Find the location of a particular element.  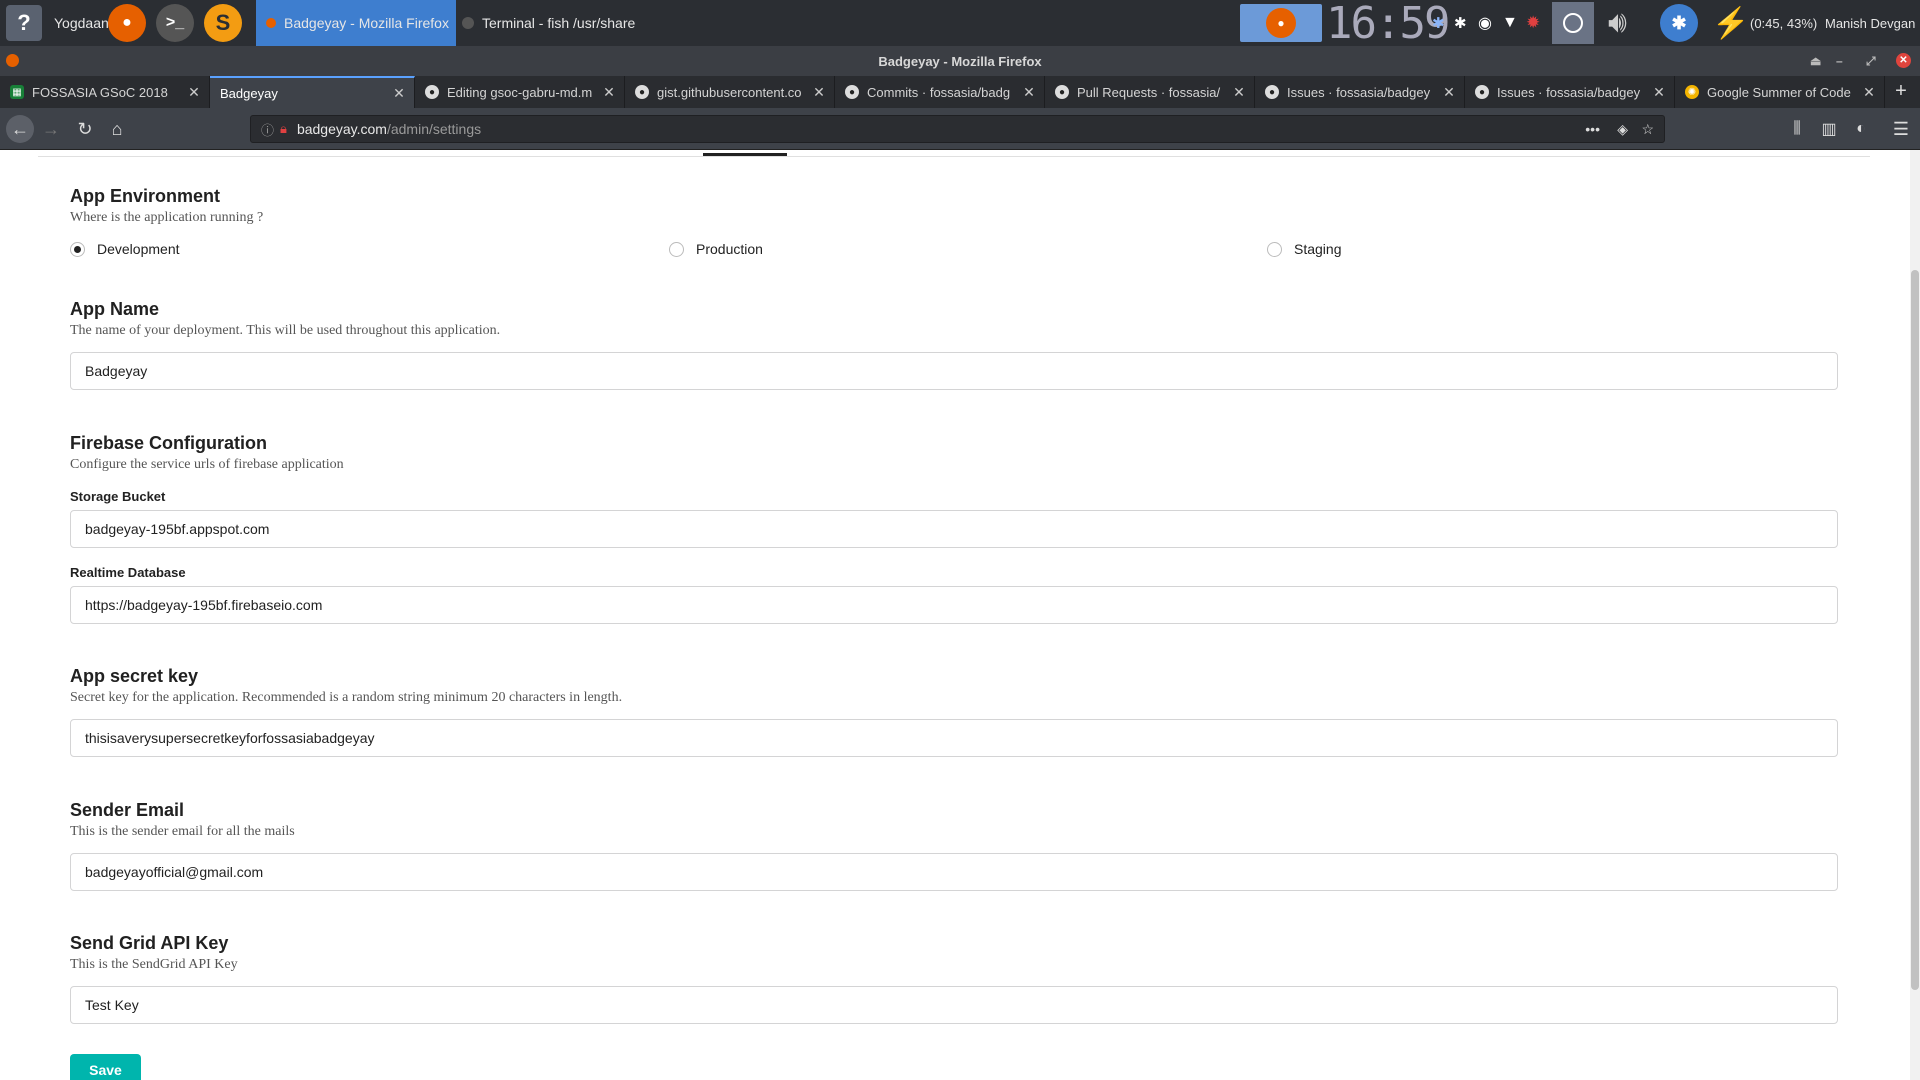

sendgrid-title: Send Grid API Key is located at coordinates (149, 943).